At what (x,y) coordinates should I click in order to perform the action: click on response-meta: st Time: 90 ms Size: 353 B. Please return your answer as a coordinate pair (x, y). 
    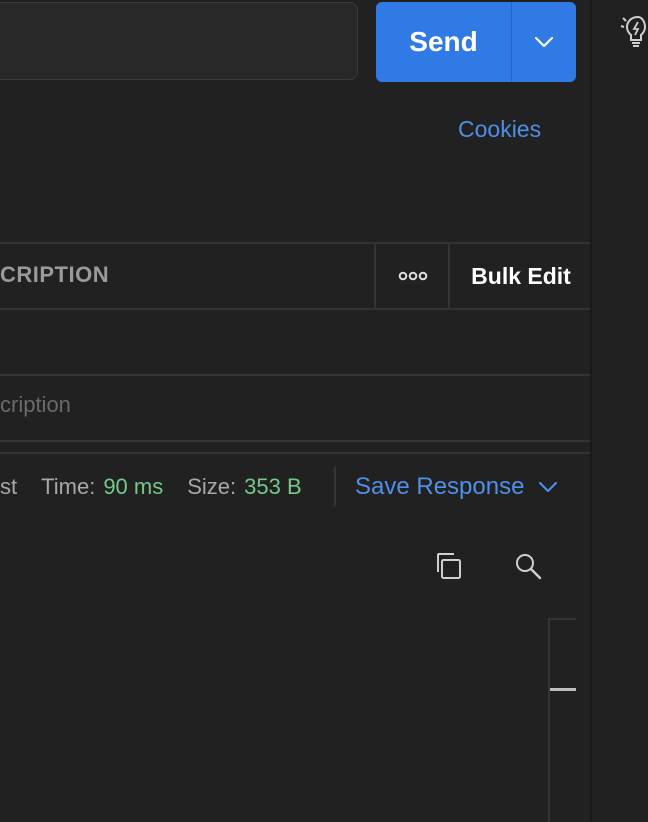
    Looking at the image, I should click on (151, 487).